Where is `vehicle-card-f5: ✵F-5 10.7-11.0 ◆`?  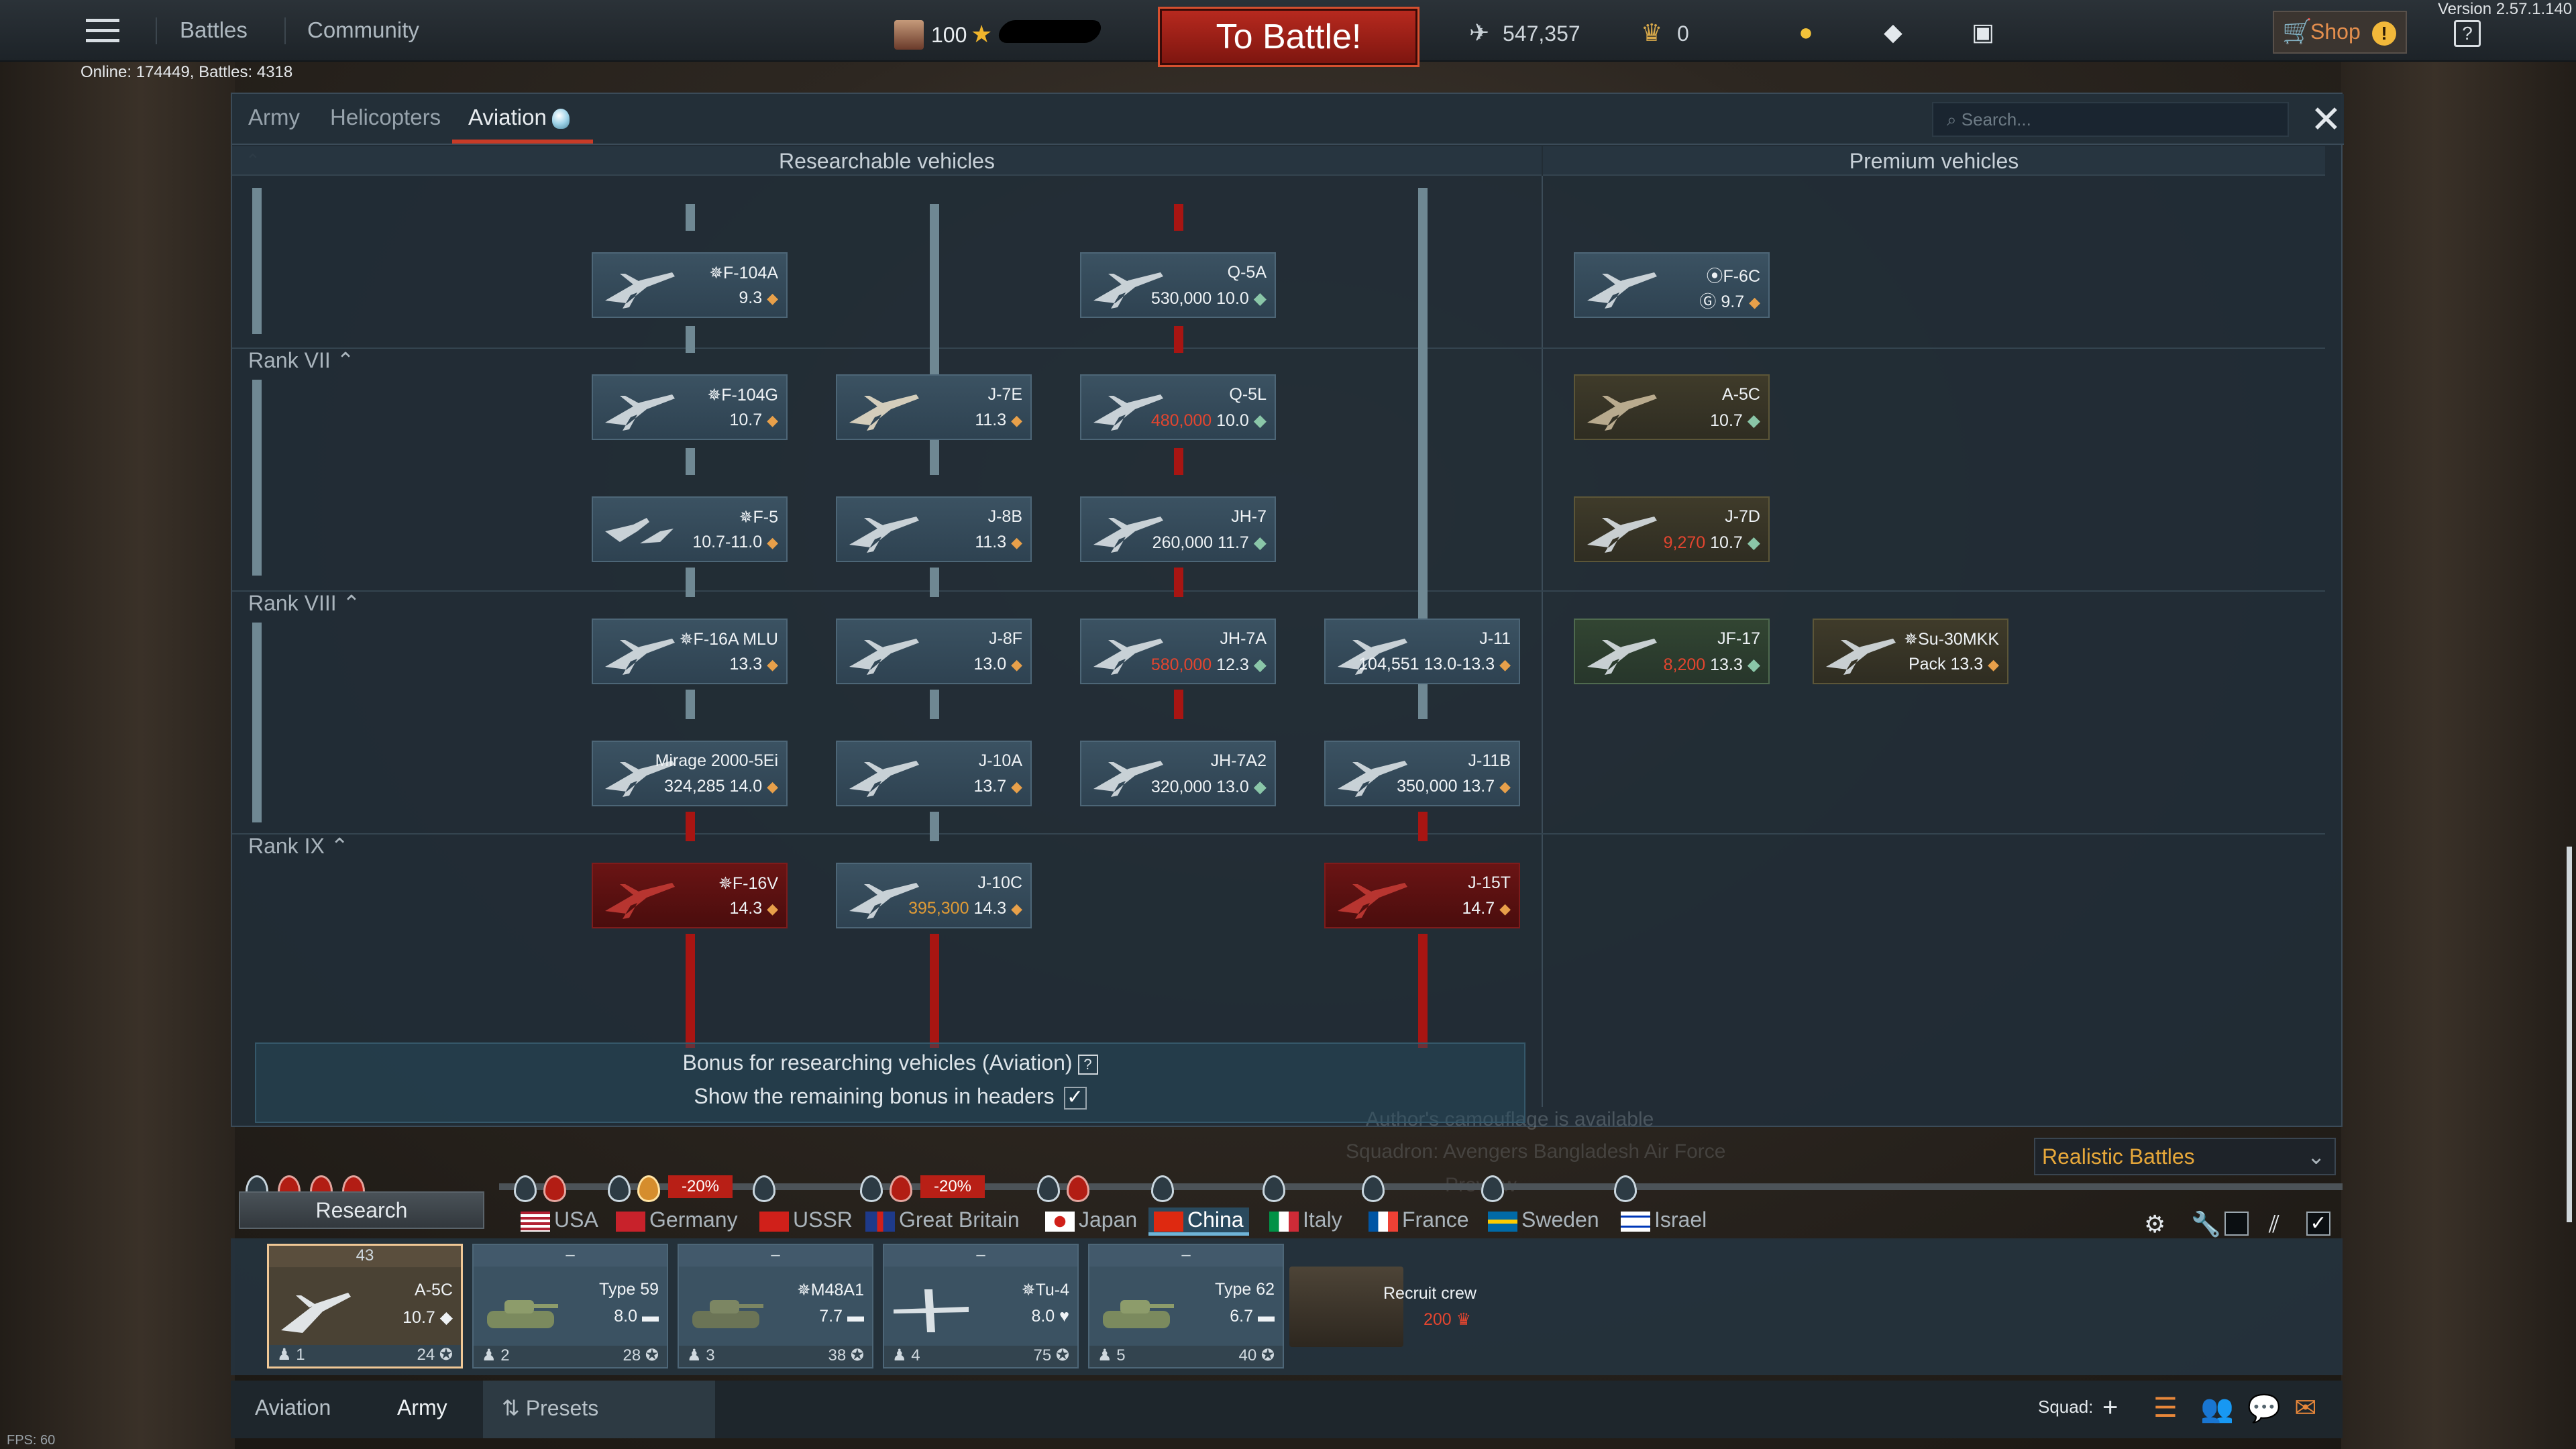 vehicle-card-f5: ✵F-5 10.7-11.0 ◆ is located at coordinates (690, 529).